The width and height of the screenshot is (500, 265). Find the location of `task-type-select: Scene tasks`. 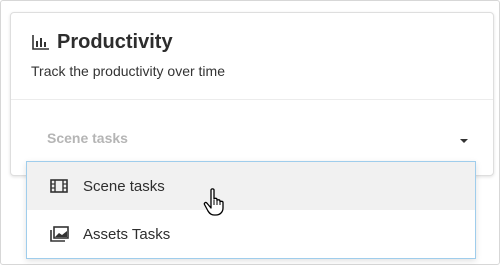

task-type-select: Scene tasks is located at coordinates (251, 138).